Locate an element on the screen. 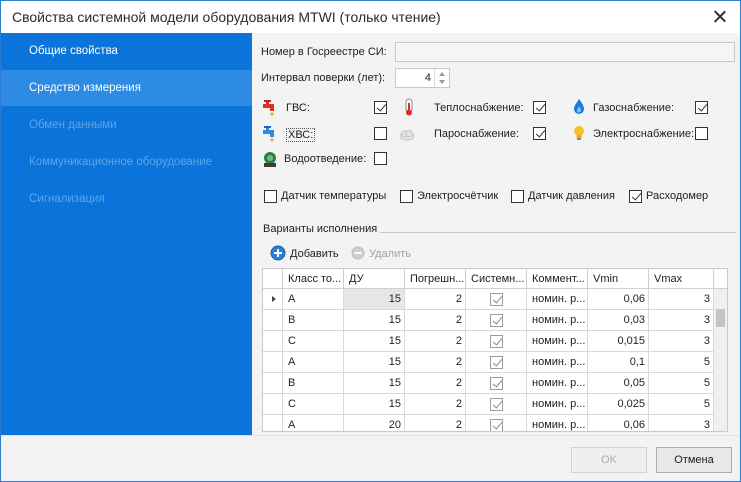  column-header-vmax: Vmax is located at coordinates (681, 279).